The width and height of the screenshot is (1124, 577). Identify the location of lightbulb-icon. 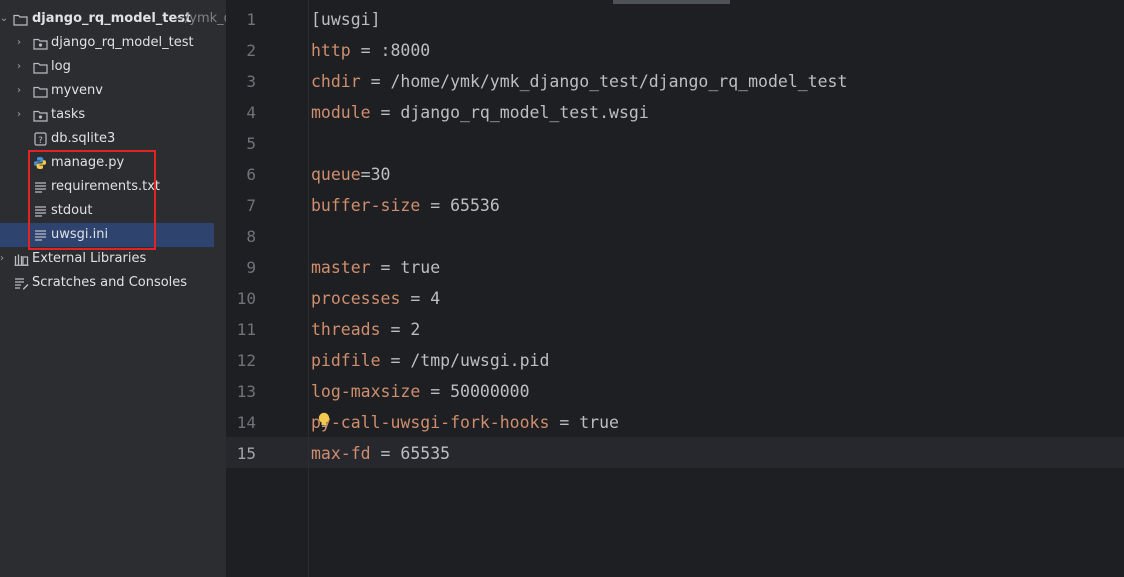
(324, 421).